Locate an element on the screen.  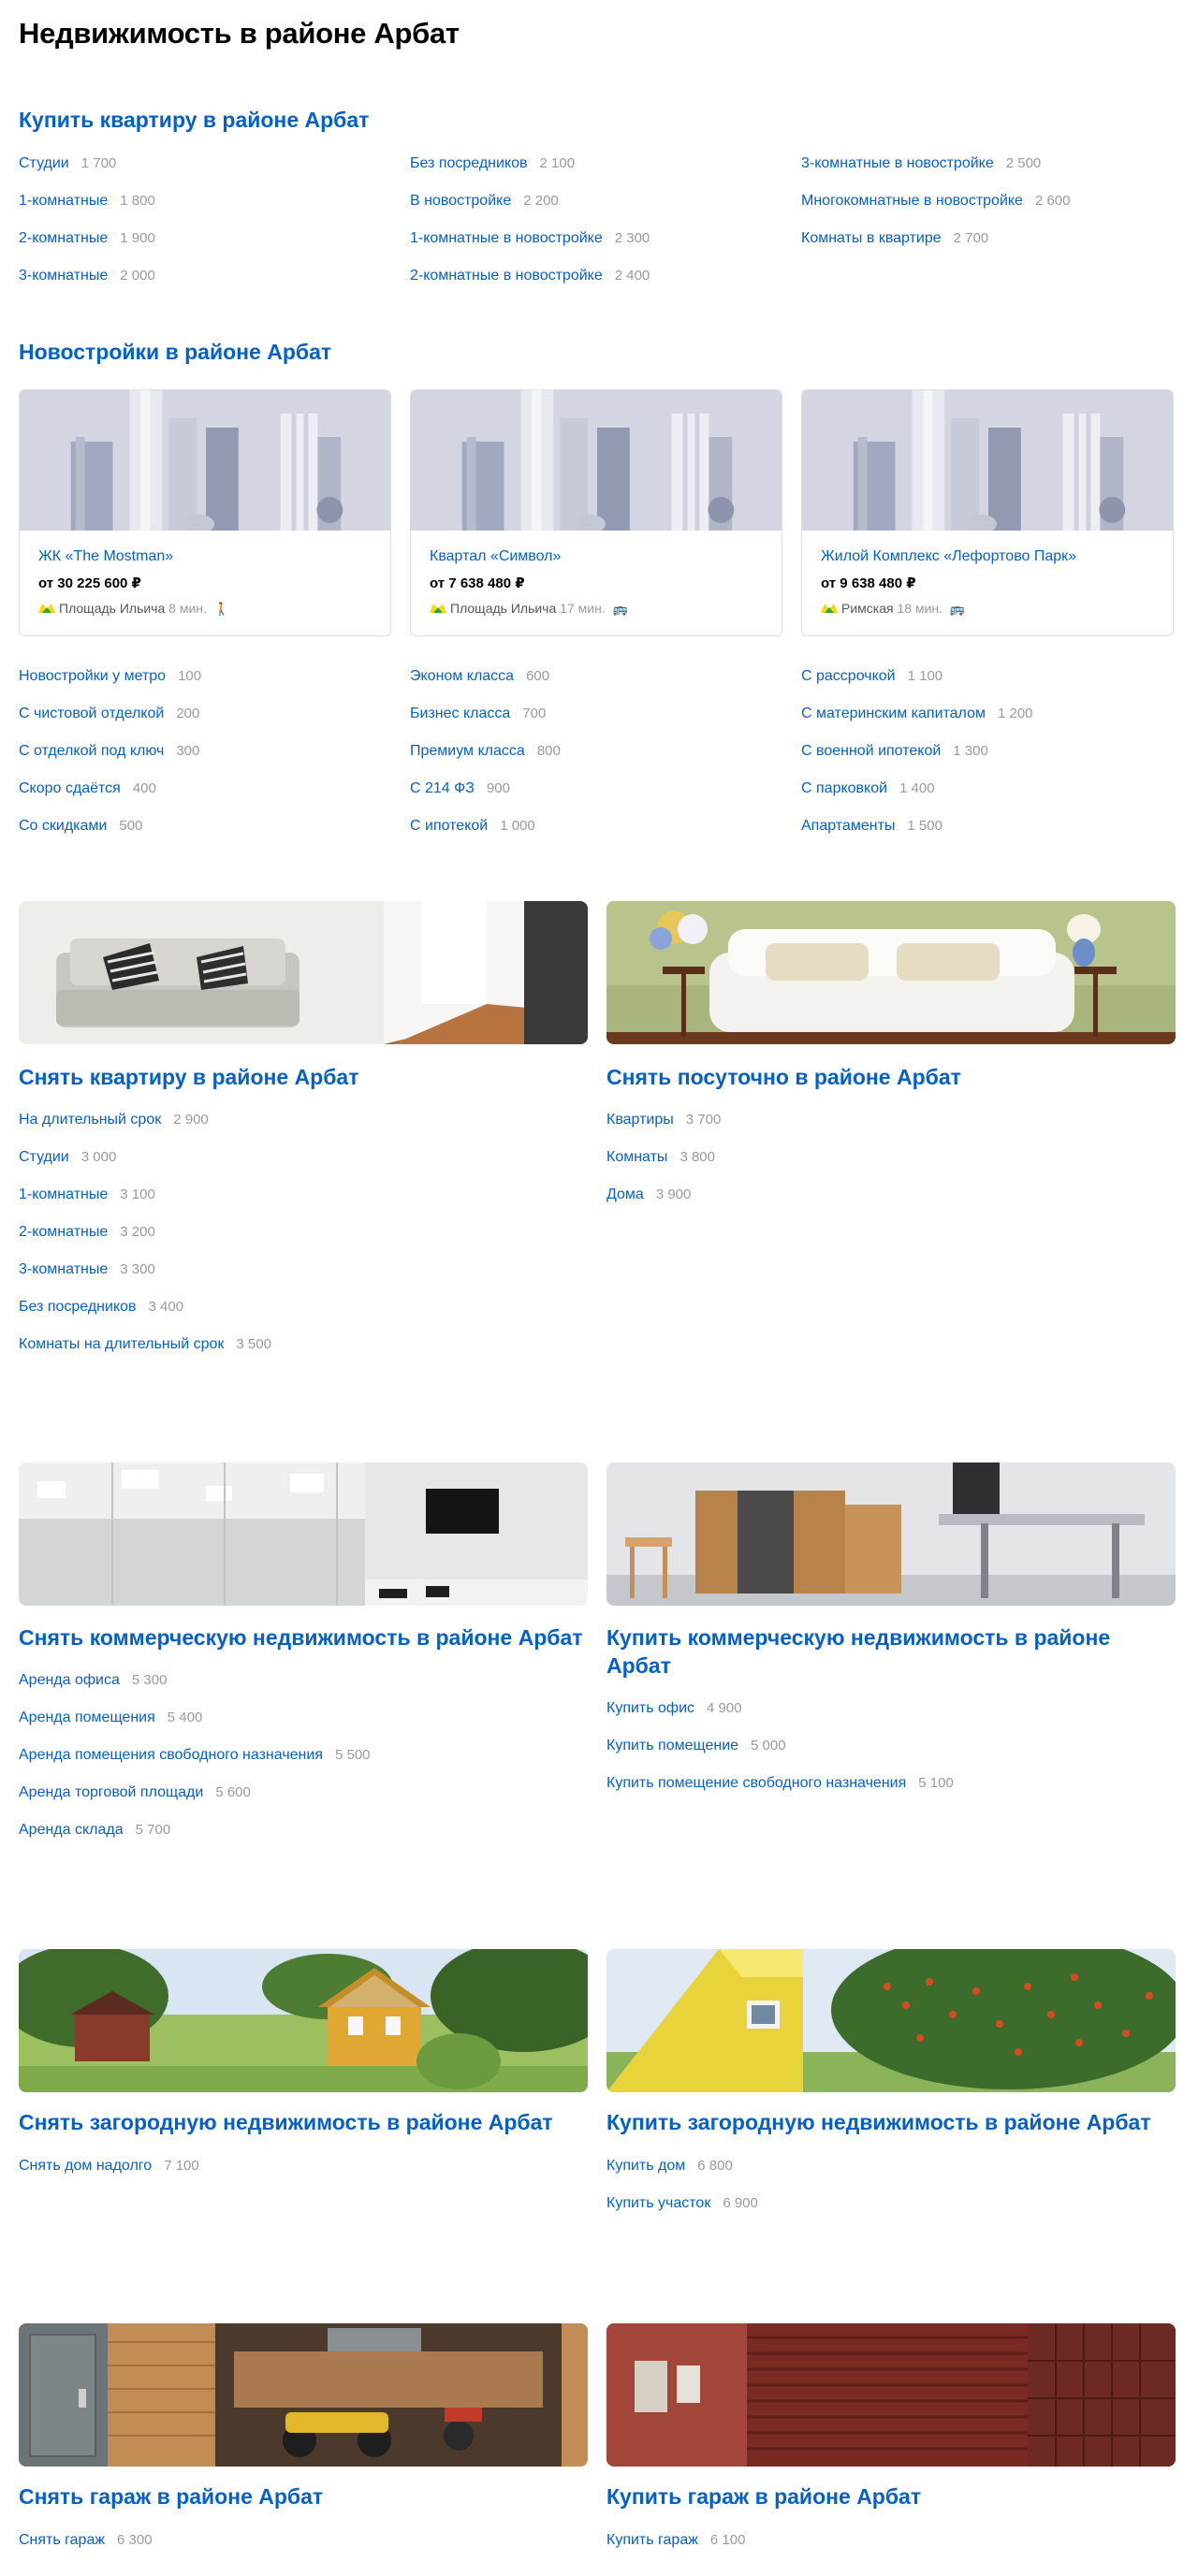
link-item: С рассрочкой 1 100 is located at coordinates (871, 676).